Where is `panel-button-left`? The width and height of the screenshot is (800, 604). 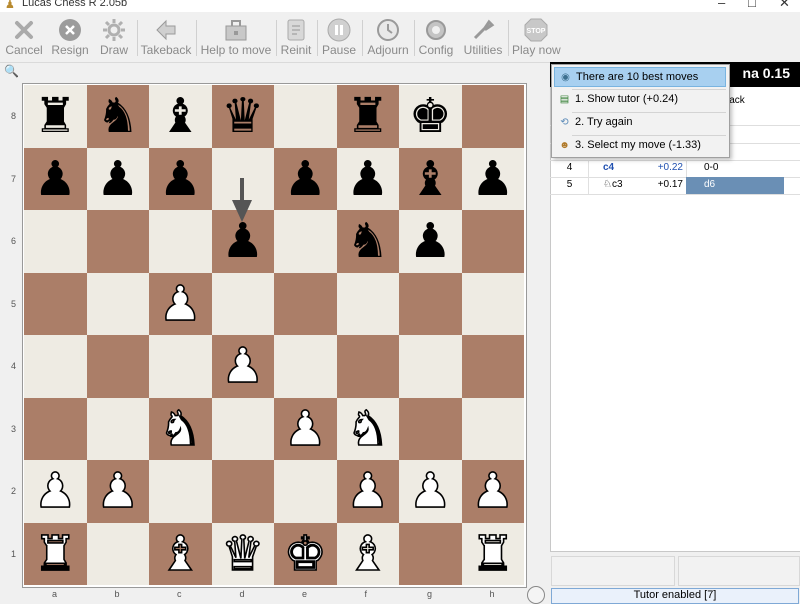 panel-button-left is located at coordinates (613, 571).